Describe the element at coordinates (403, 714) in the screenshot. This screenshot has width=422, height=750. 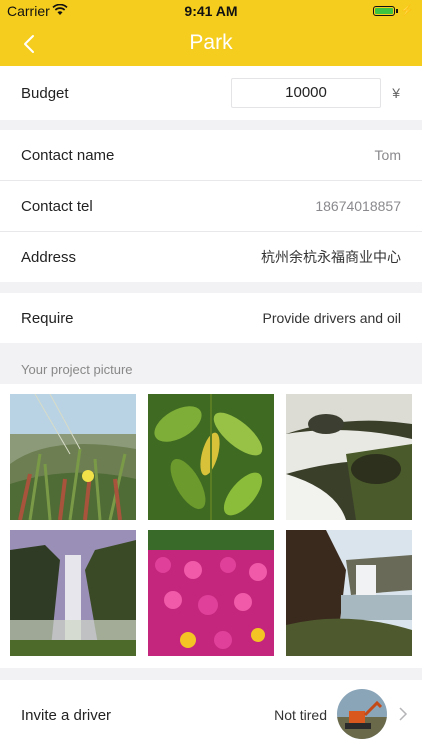
I see `chevron-right-icon` at that location.